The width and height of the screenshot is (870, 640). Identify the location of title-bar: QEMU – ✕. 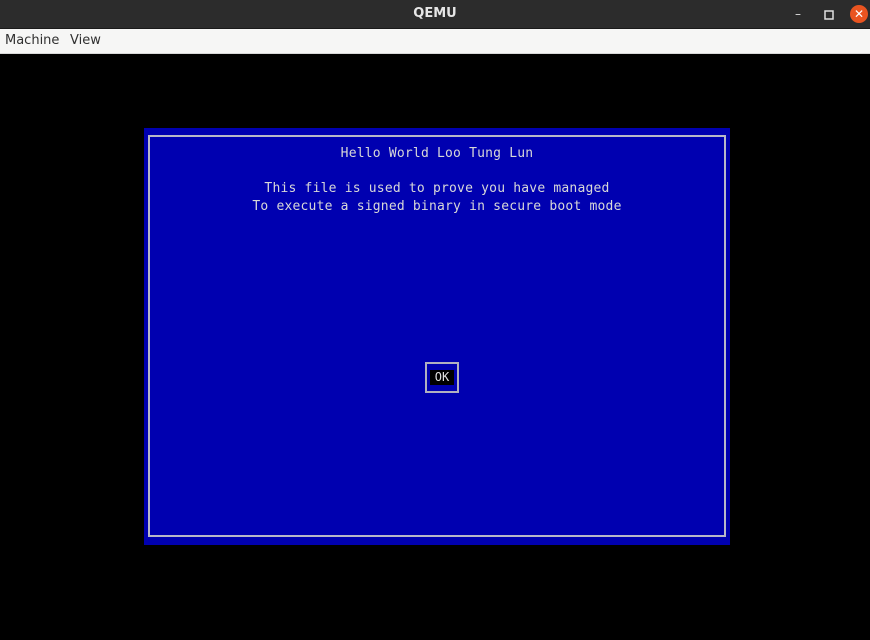
(435, 14).